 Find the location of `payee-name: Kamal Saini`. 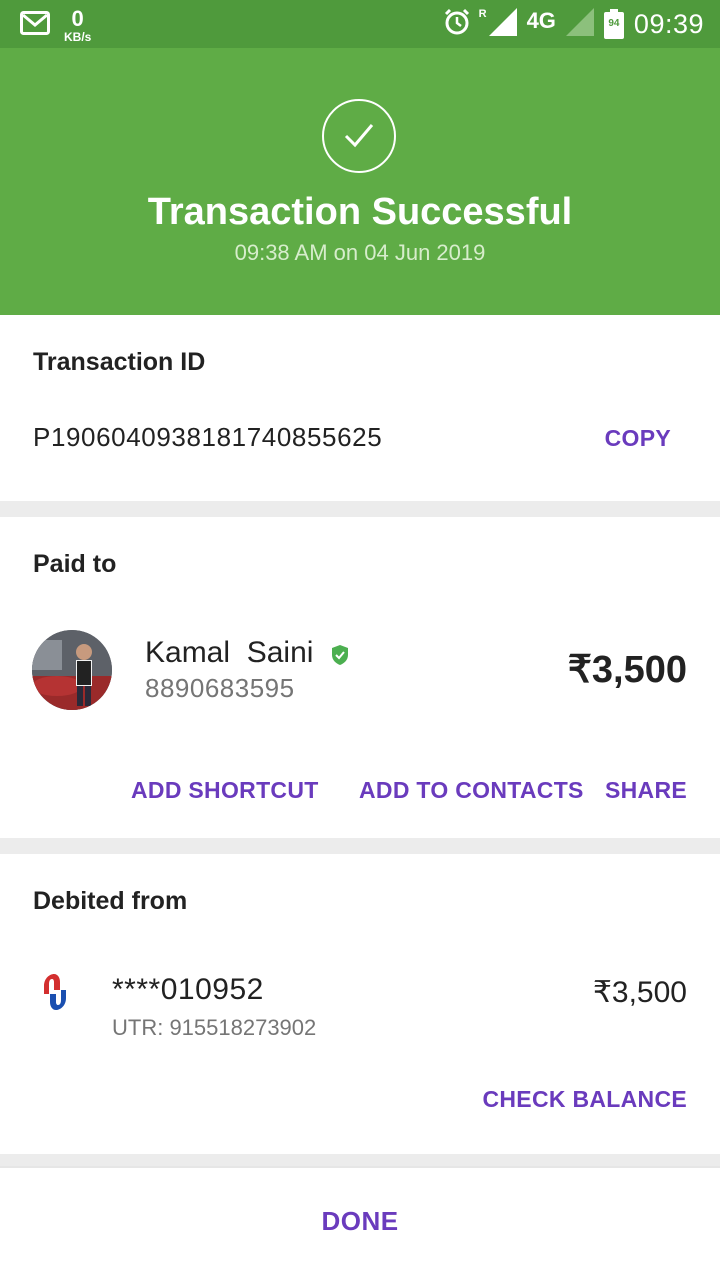

payee-name: Kamal Saini is located at coordinates (229, 652).